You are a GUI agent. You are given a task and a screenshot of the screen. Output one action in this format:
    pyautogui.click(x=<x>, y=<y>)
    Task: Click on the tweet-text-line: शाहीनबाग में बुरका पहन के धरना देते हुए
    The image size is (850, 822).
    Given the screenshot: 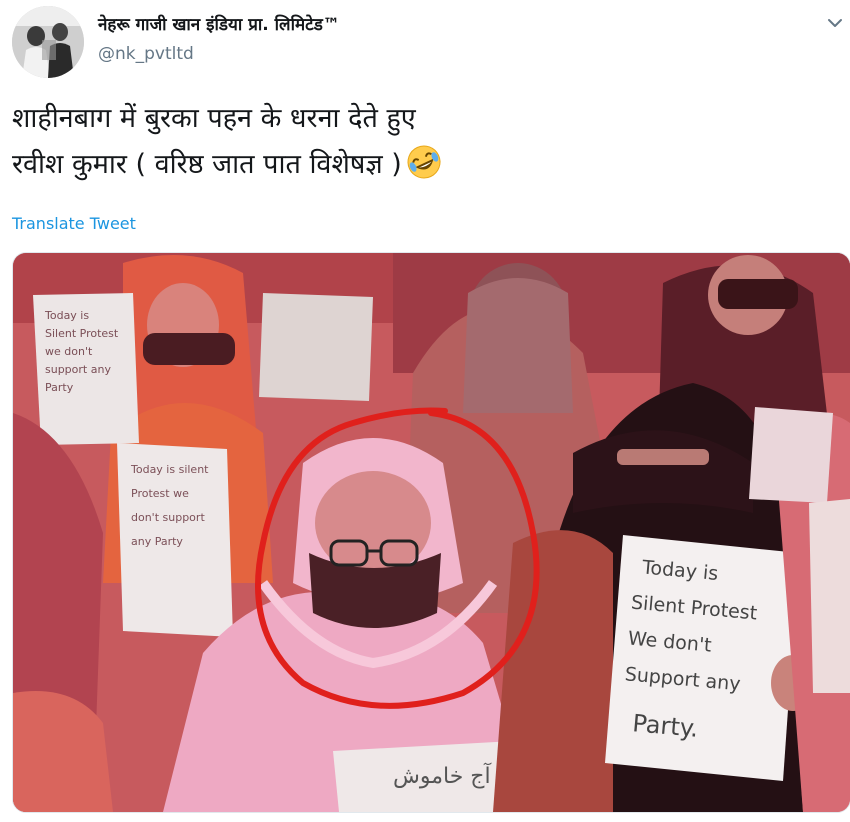 What is the action you would take?
    pyautogui.click(x=214, y=118)
    